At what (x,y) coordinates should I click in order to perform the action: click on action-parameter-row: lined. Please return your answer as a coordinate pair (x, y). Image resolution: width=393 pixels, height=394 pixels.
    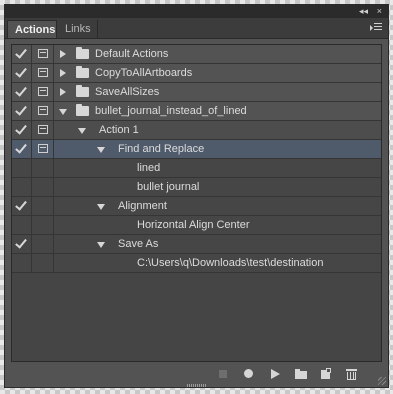
    Looking at the image, I should click on (196, 168).